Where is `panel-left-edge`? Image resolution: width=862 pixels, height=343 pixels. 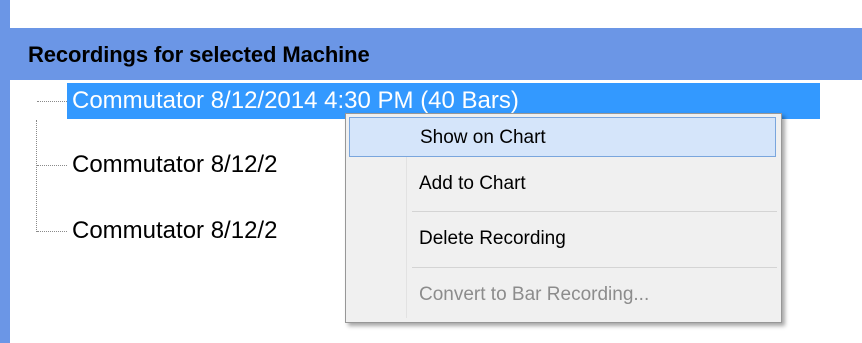
panel-left-edge is located at coordinates (5, 14).